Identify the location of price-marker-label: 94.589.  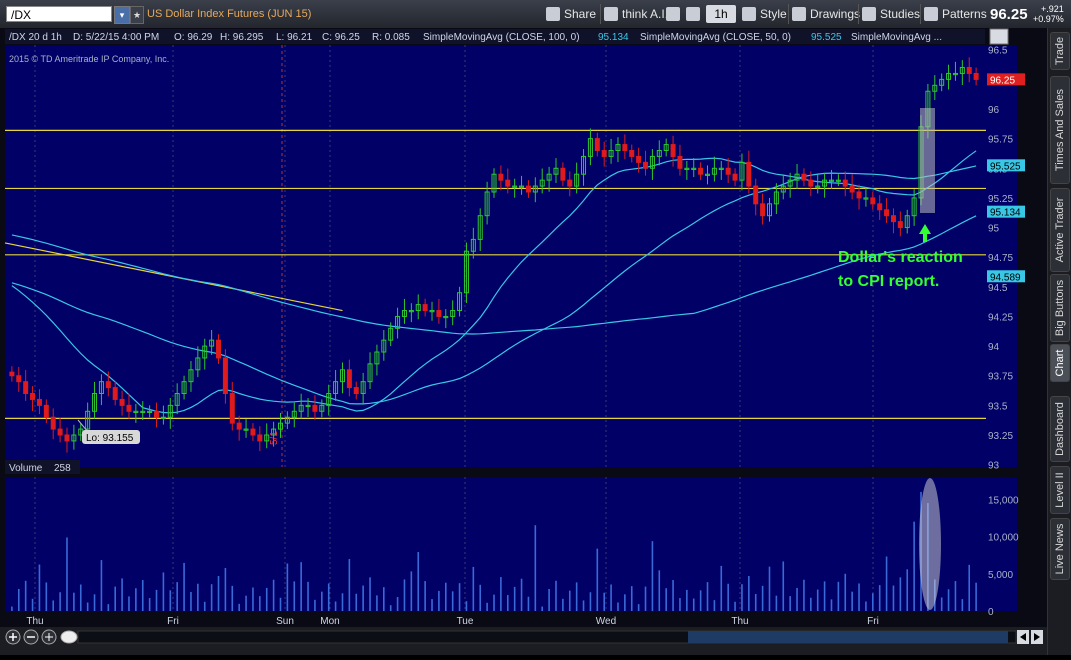
(1005, 277).